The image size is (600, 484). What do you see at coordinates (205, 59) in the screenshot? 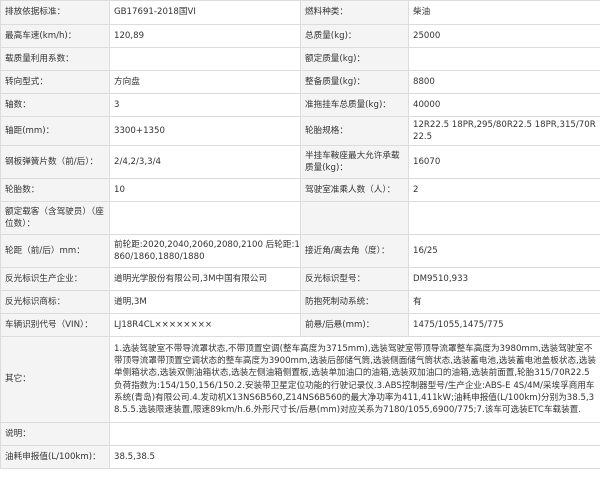
I see `load-utilization-value` at bounding box center [205, 59].